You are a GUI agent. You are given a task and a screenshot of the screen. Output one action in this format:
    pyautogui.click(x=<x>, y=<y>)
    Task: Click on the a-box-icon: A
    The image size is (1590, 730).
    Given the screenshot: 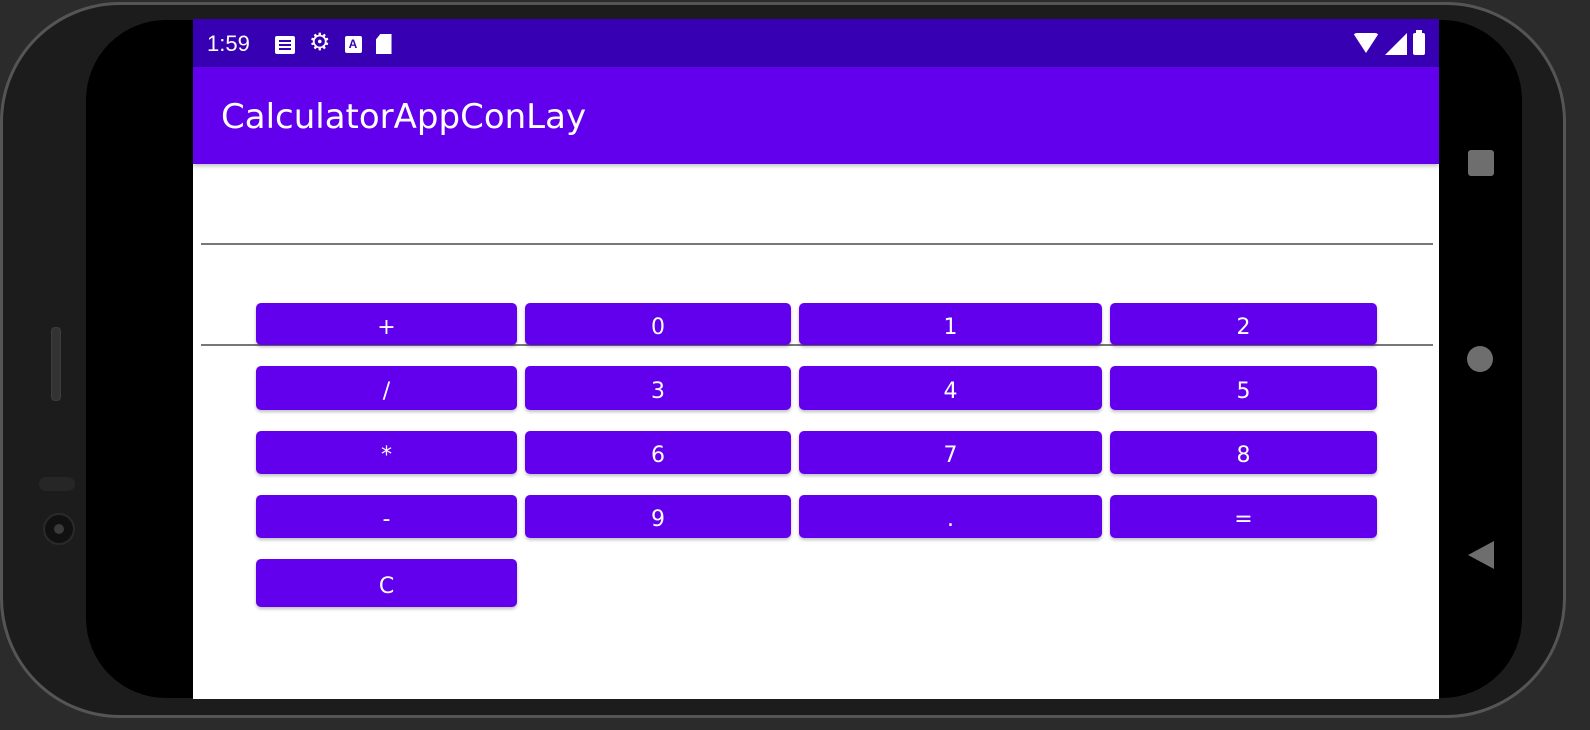 What is the action you would take?
    pyautogui.click(x=353, y=44)
    